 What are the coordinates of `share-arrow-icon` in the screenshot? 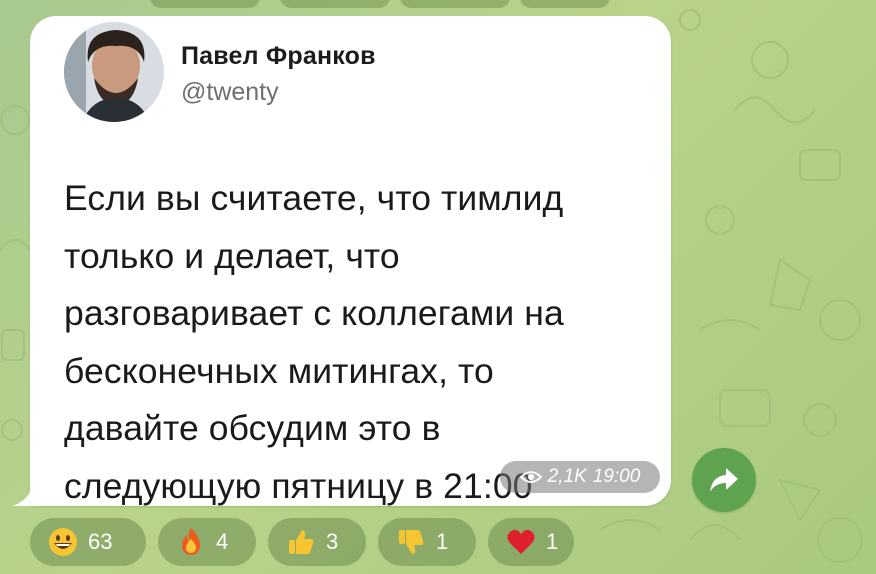 It's located at (724, 480).